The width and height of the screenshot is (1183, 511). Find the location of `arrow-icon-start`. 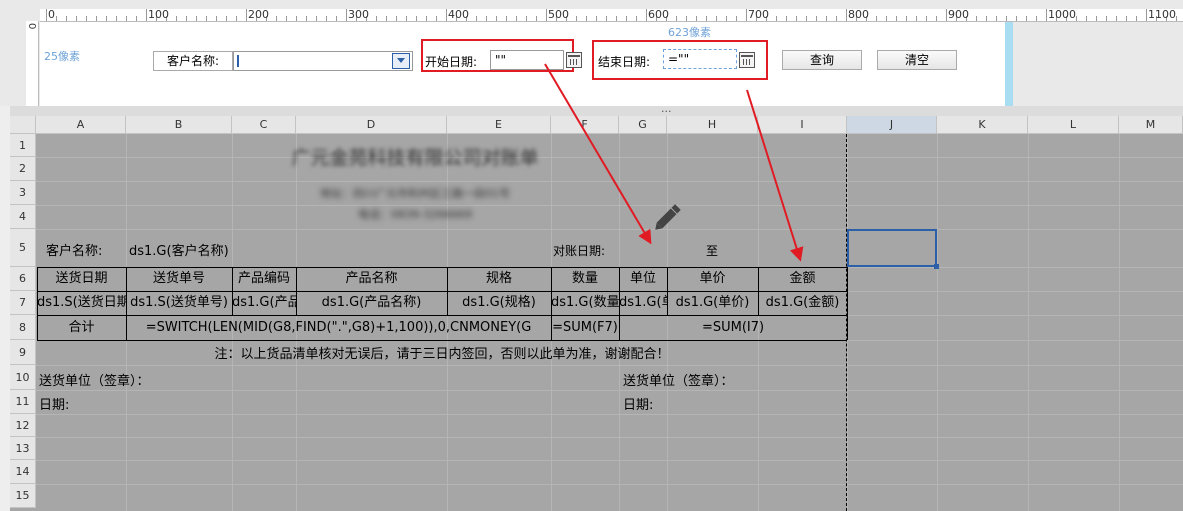

arrow-icon-start is located at coordinates (598, 154).